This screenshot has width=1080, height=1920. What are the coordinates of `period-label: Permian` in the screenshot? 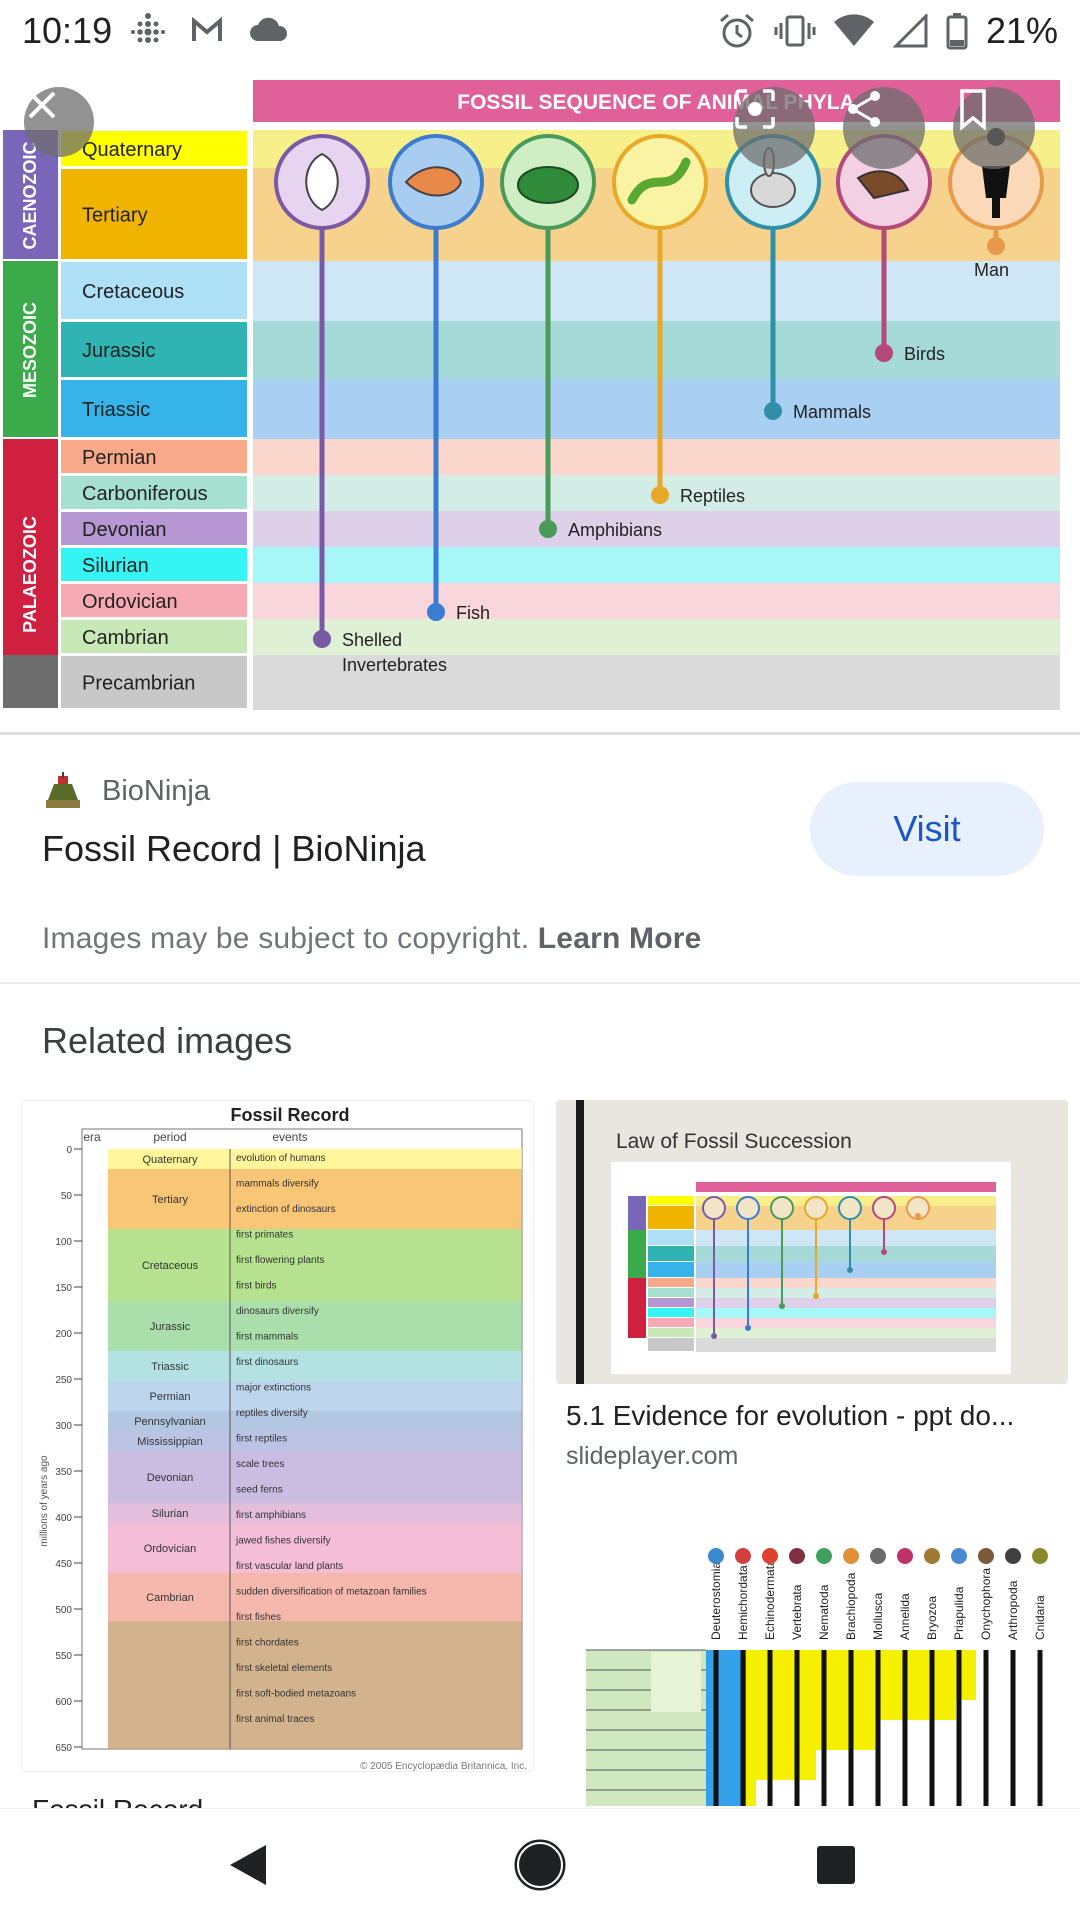 It's located at (119, 458).